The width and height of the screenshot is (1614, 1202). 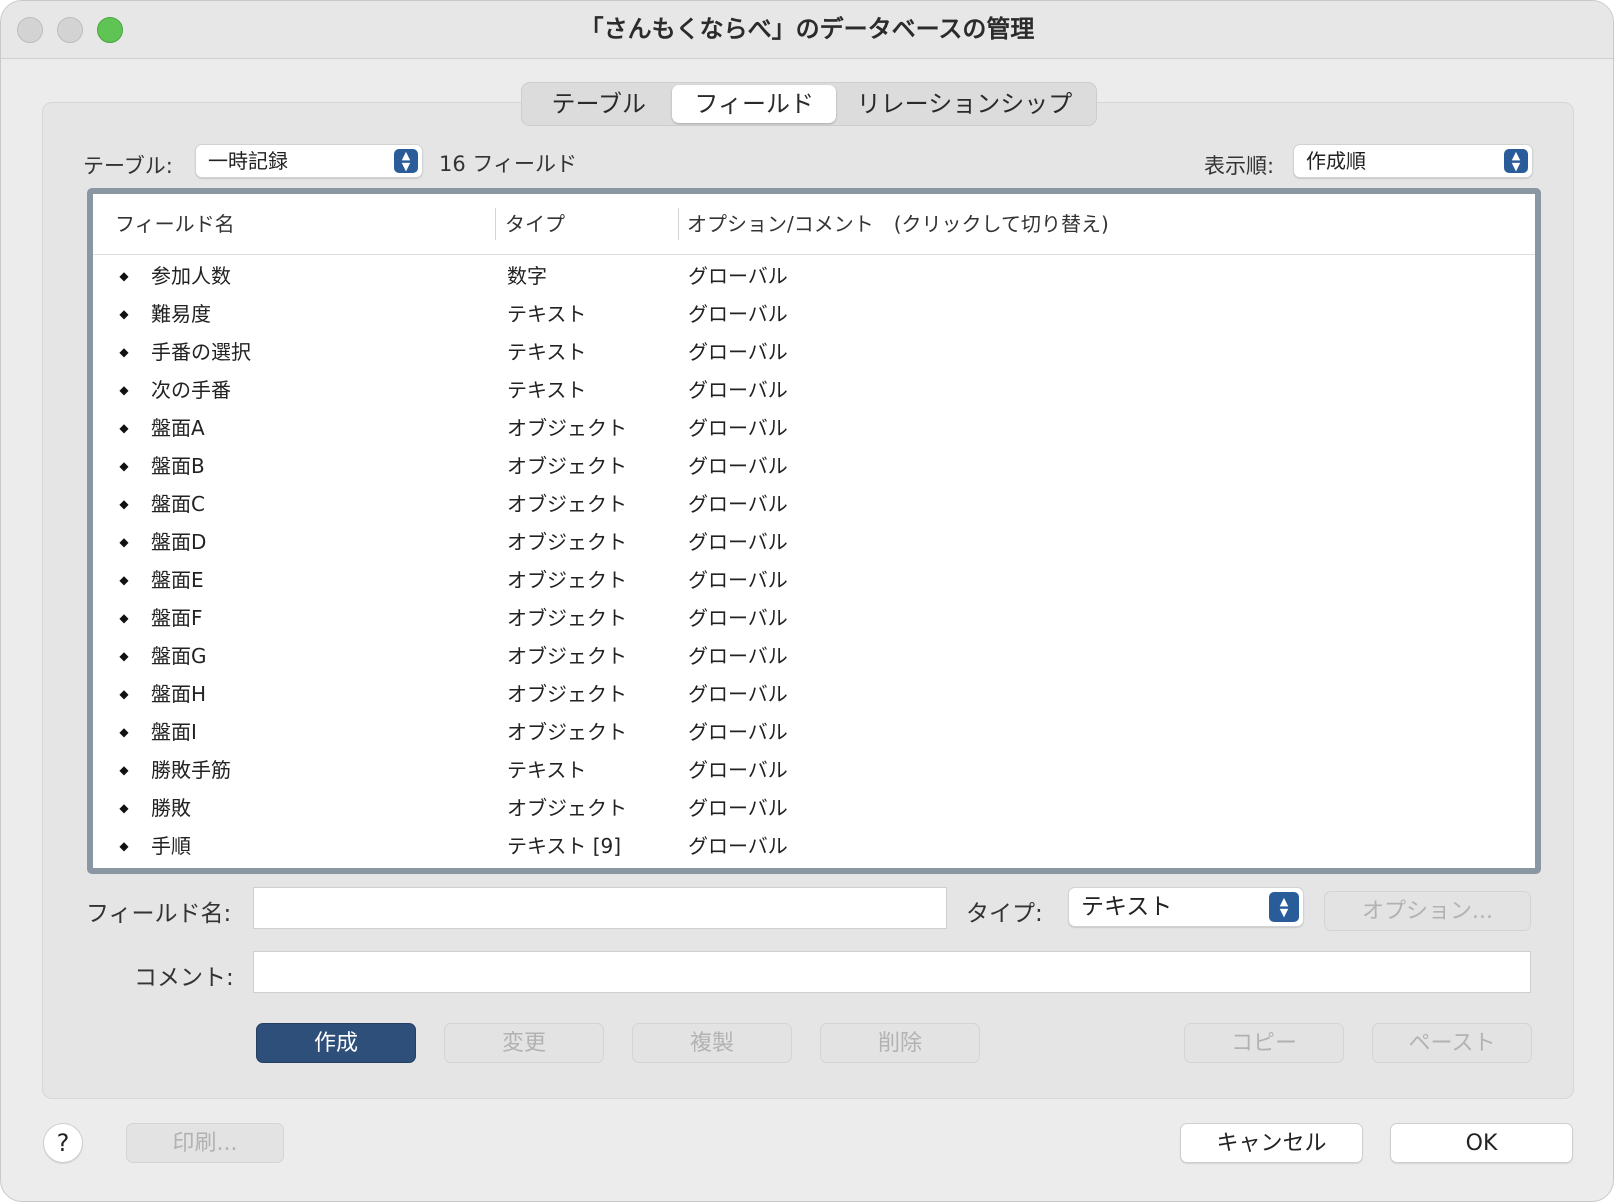 I want to click on table-row: ◆ 盤面F オブジェクト グローバル, so click(x=814, y=618).